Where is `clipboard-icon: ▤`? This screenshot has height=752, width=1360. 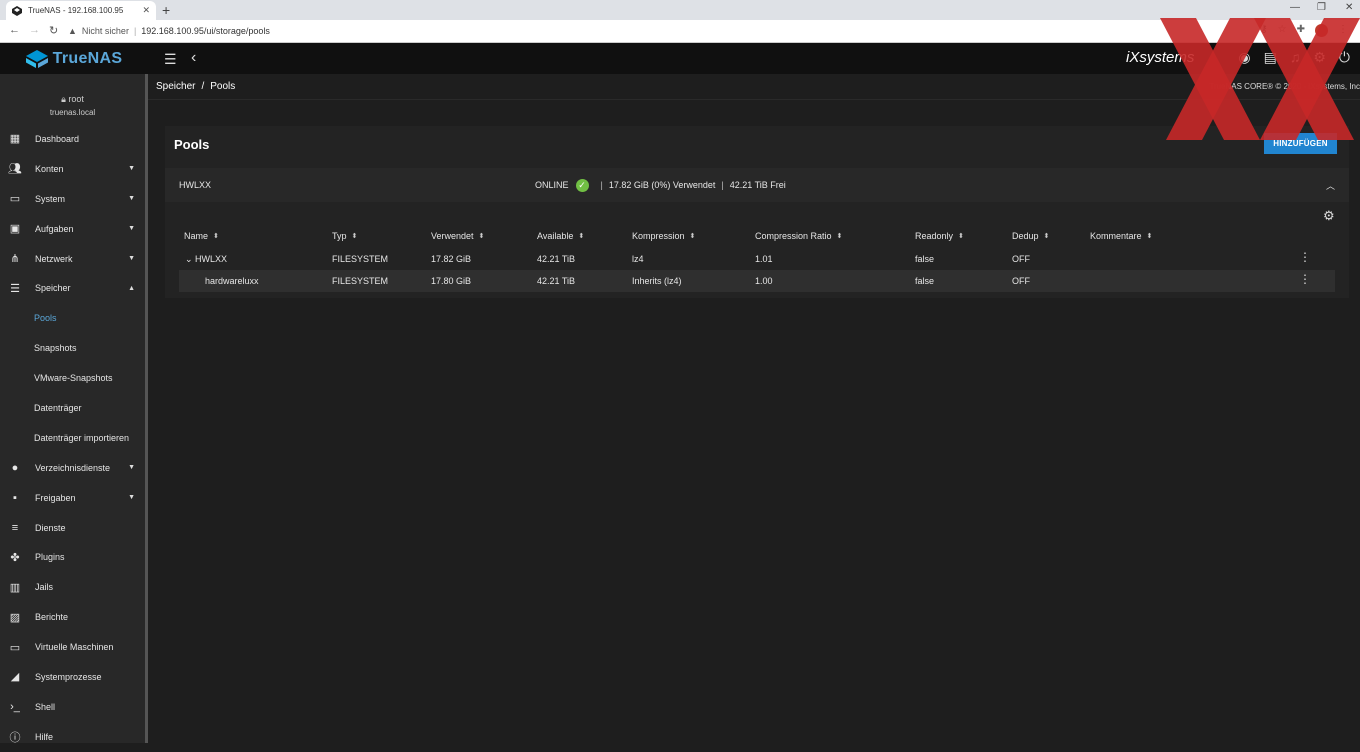 clipboard-icon: ▤ is located at coordinates (1270, 57).